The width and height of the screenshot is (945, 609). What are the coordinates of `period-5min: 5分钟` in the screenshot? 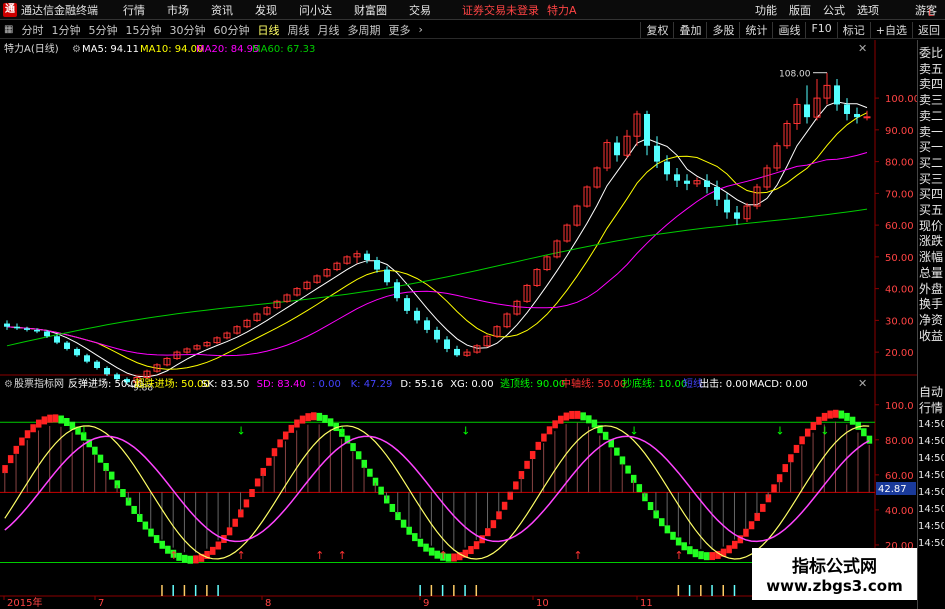 It's located at (102, 30).